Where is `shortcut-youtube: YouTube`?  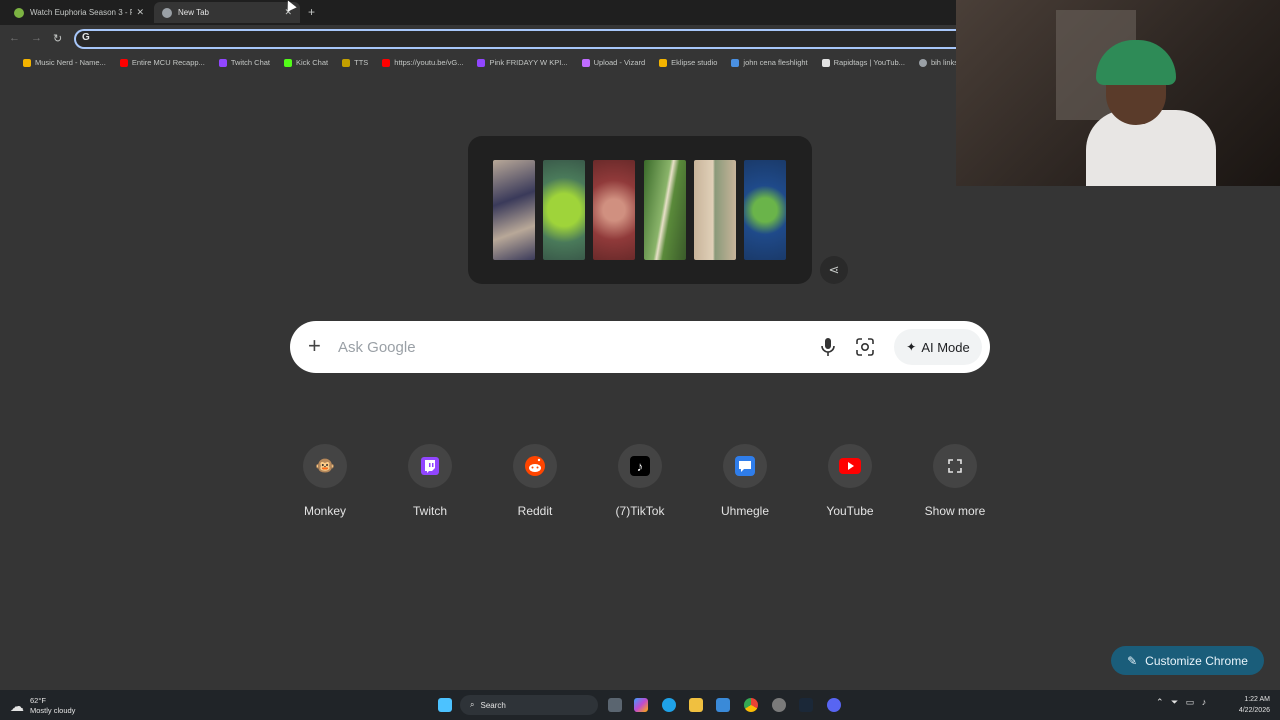
shortcut-youtube: YouTube is located at coordinates (850, 481).